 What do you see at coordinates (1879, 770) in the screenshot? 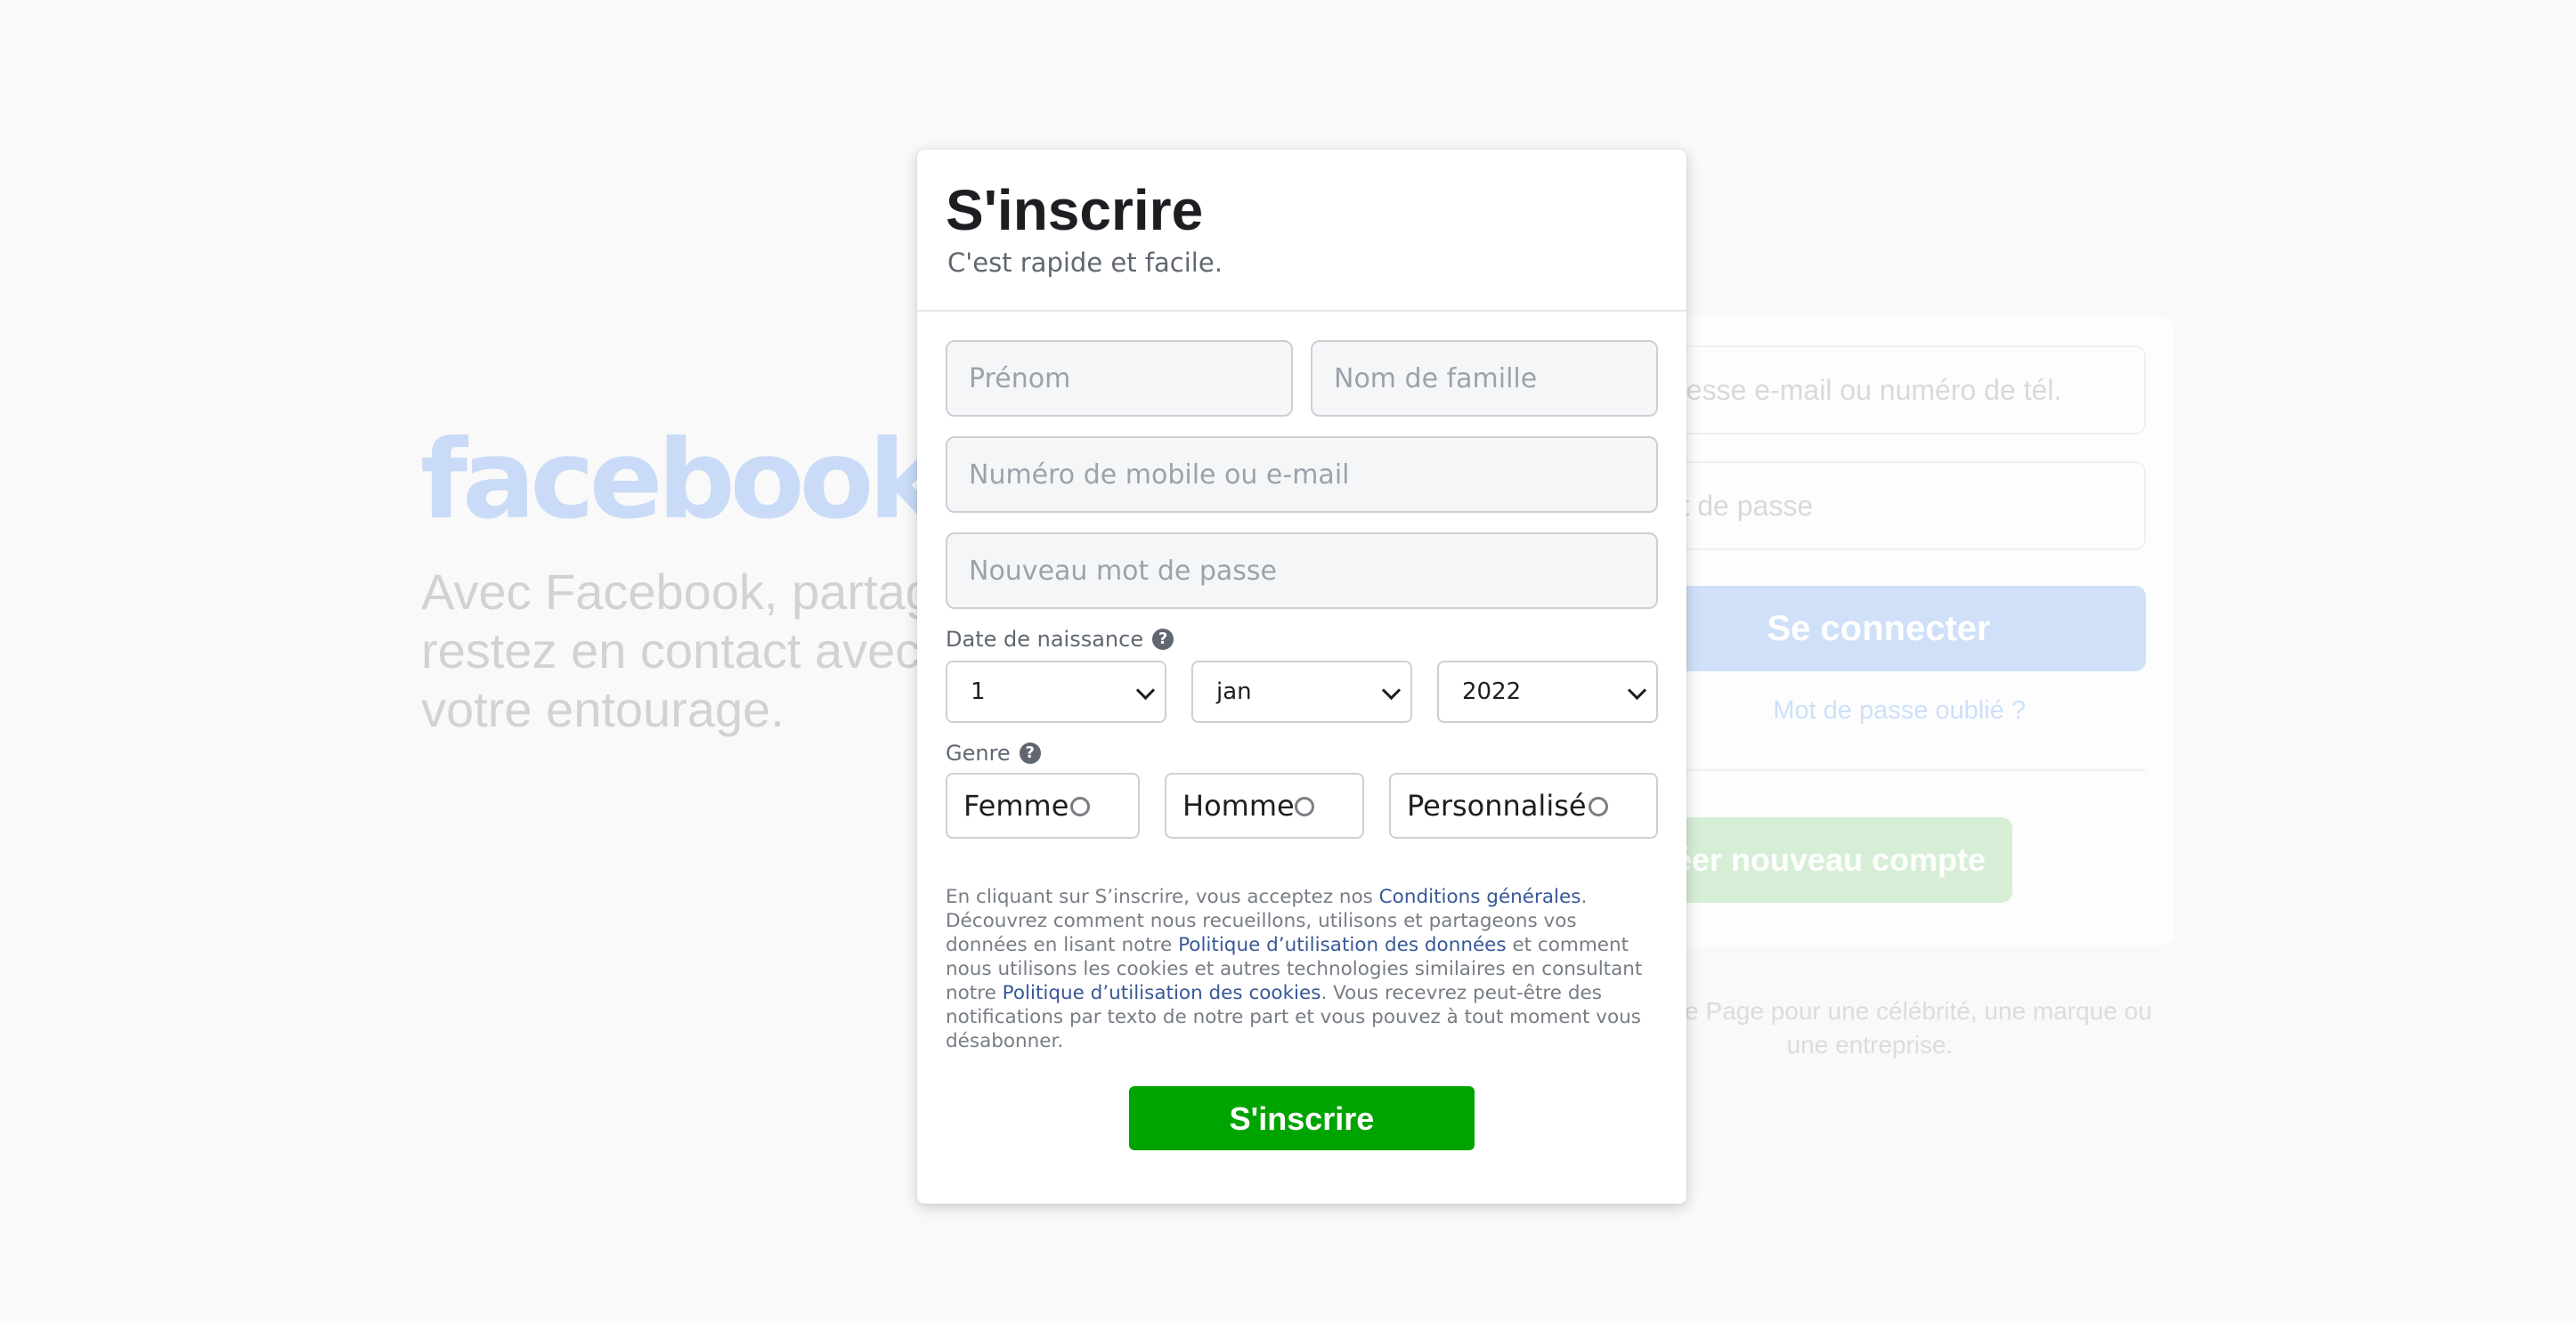
I see `login-divider` at bounding box center [1879, 770].